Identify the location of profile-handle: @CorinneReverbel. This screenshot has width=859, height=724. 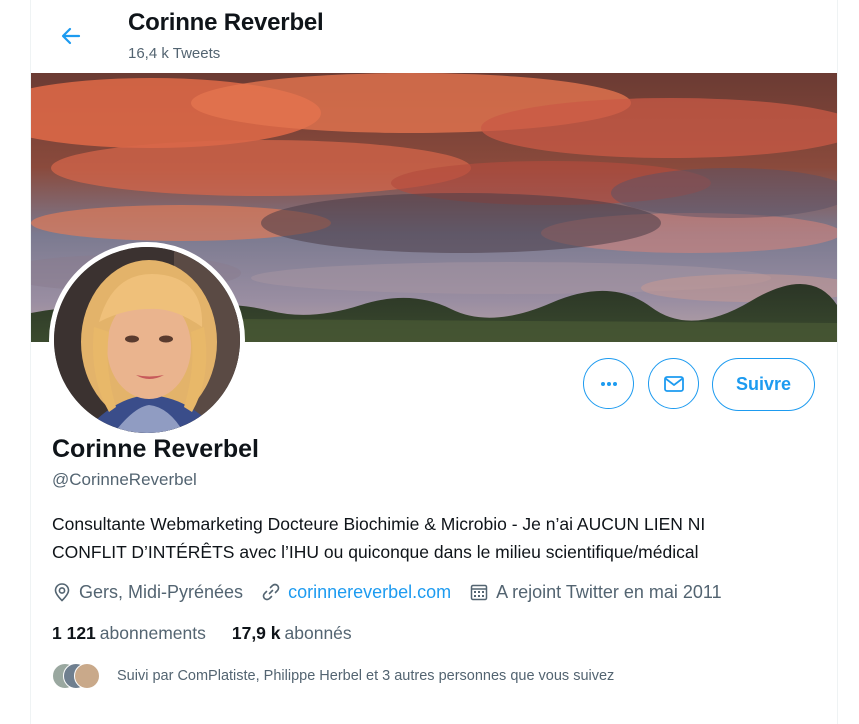
(124, 479).